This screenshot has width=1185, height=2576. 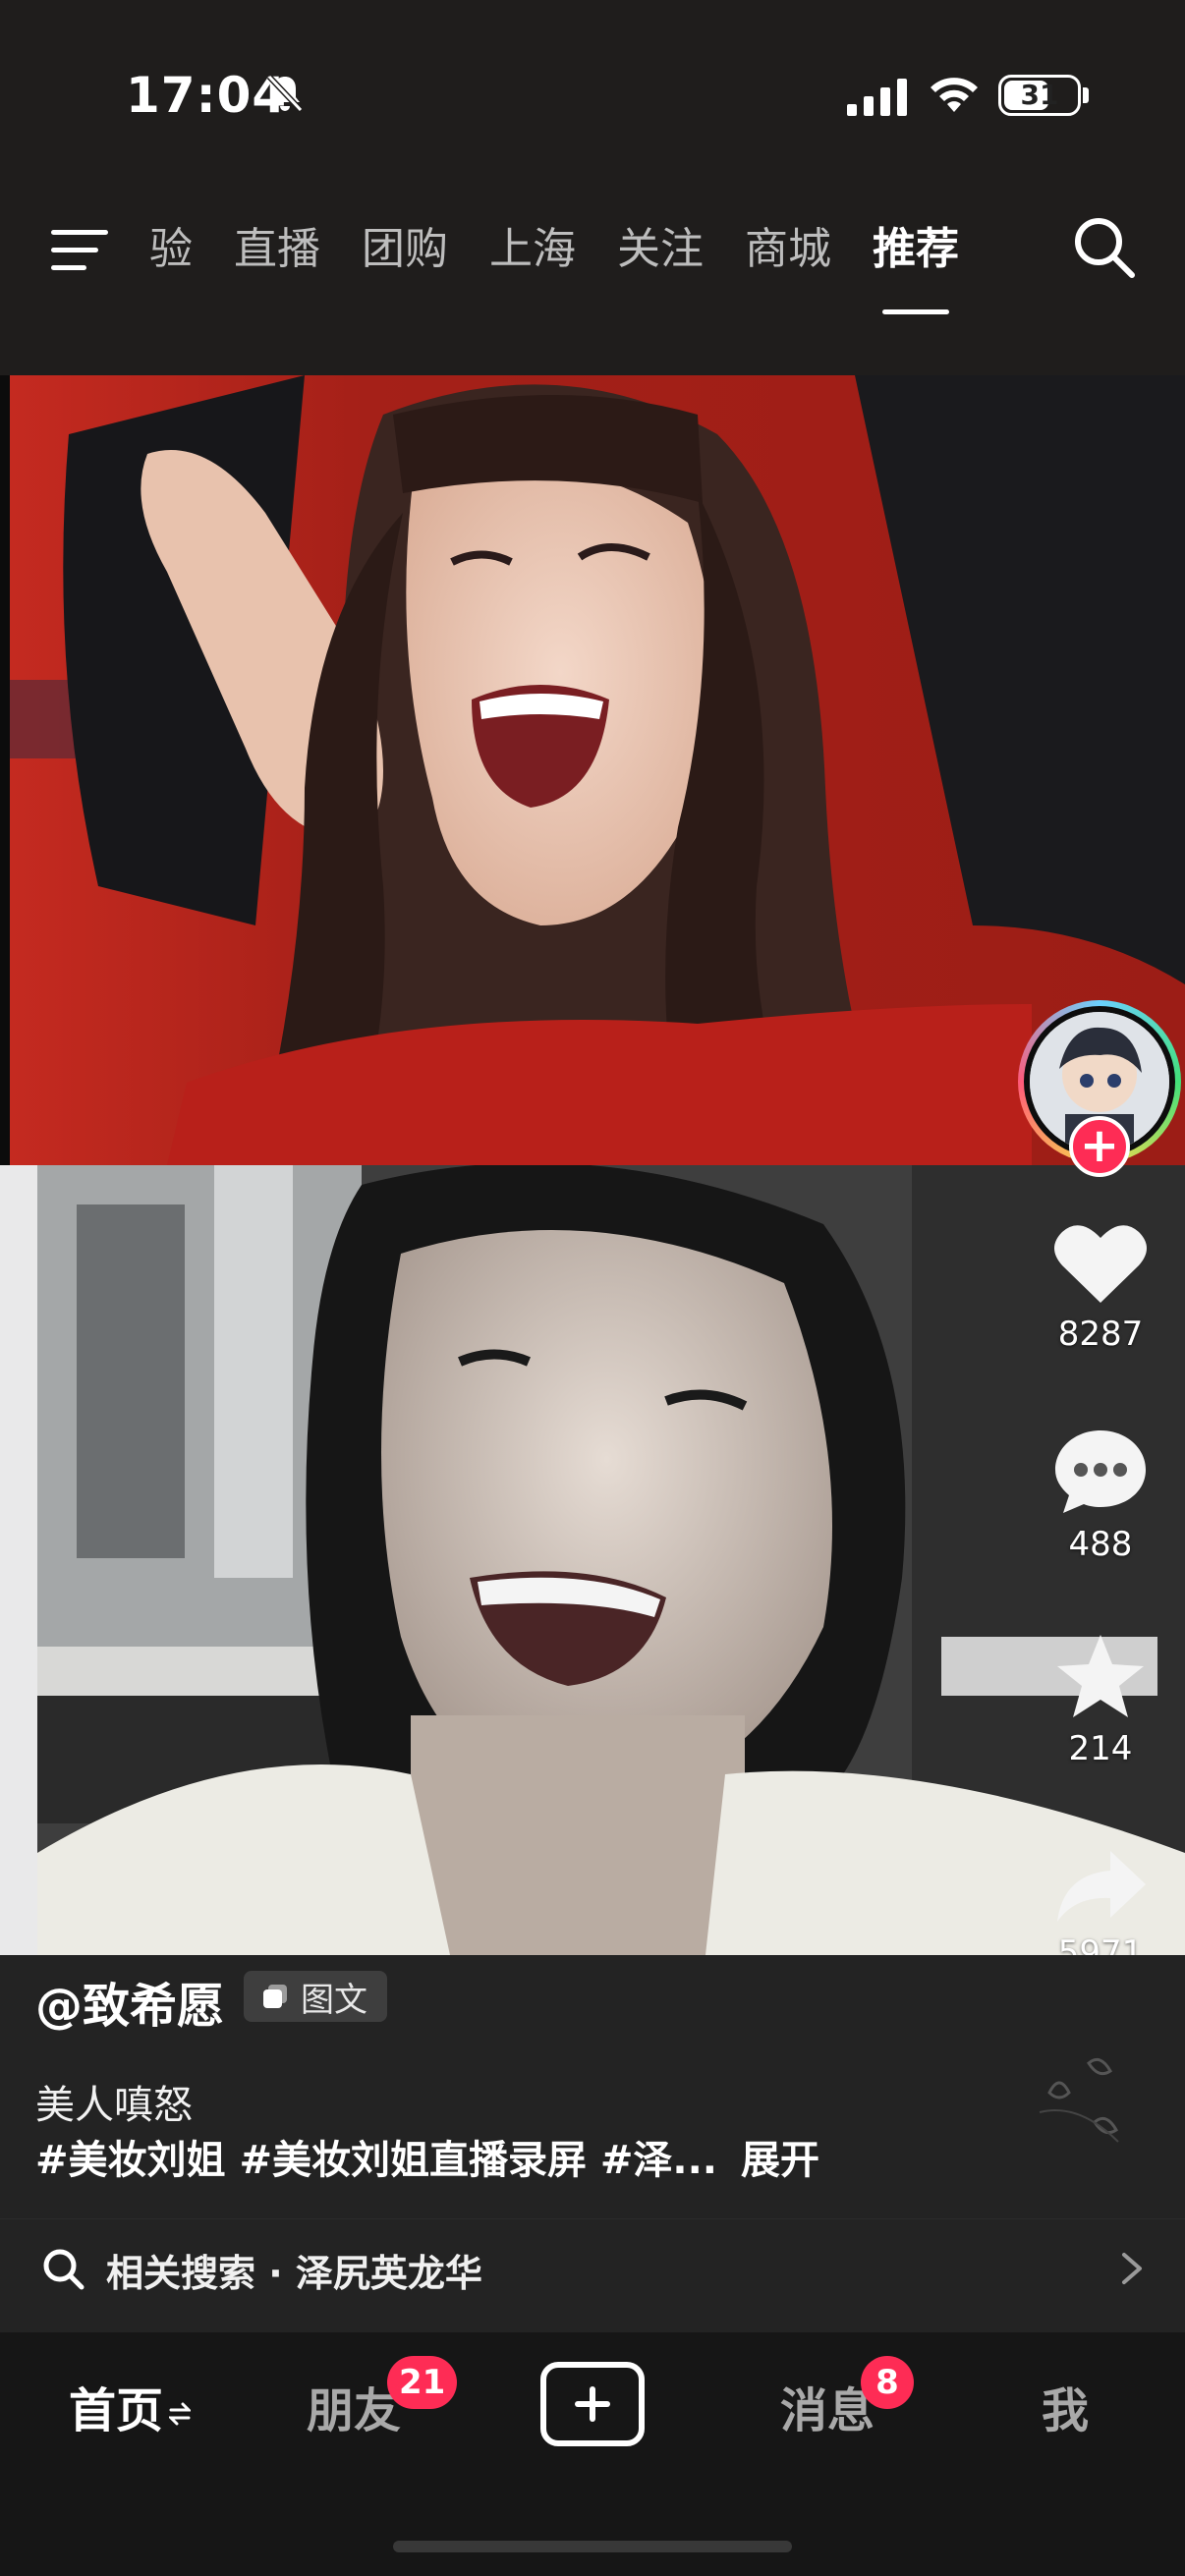 What do you see at coordinates (1079, 2100) in the screenshot?
I see `music-sticker-icon` at bounding box center [1079, 2100].